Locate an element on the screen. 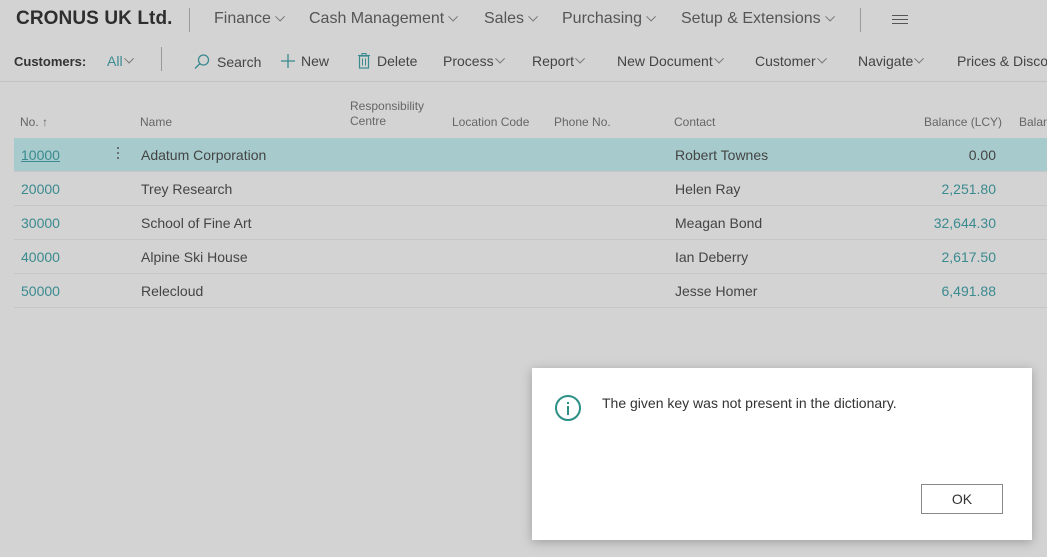 The width and height of the screenshot is (1047, 557). customer-contact: Helen Ray is located at coordinates (708, 189).